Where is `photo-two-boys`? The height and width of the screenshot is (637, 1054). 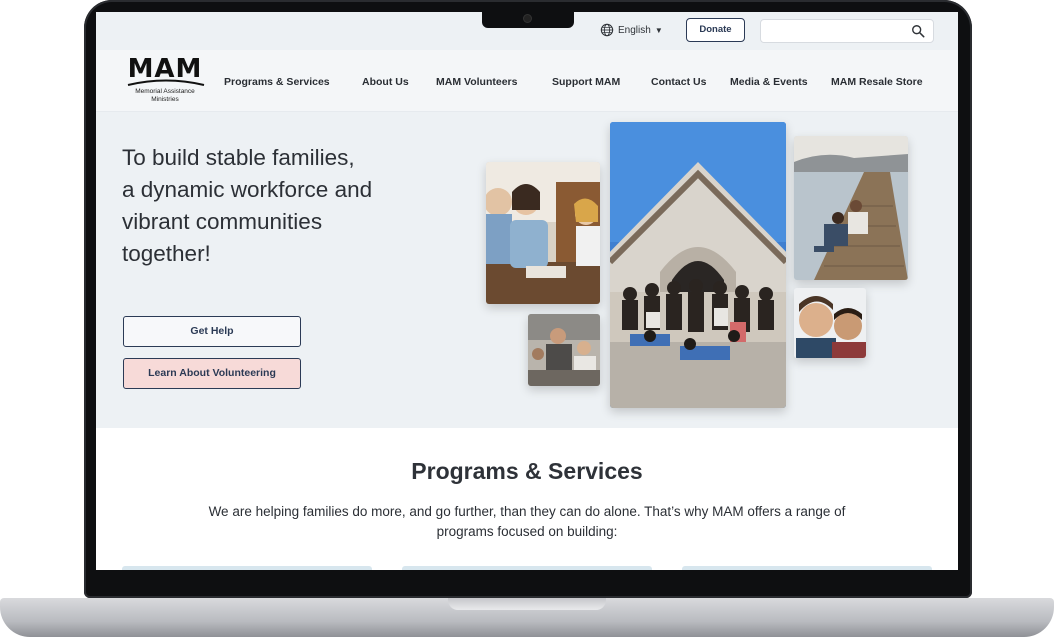 photo-two-boys is located at coordinates (830, 323).